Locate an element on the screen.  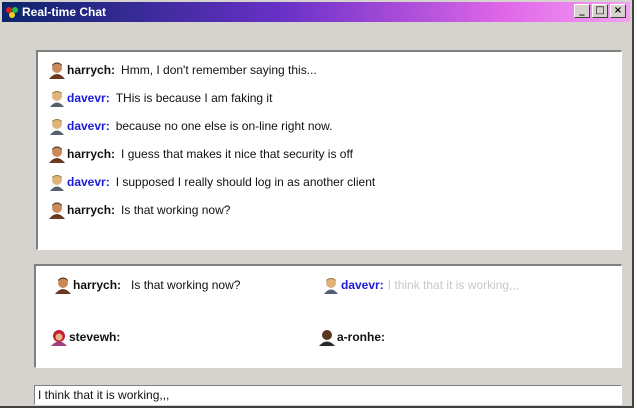
presence-typing-text: Is that working now? is located at coordinates (186, 285).